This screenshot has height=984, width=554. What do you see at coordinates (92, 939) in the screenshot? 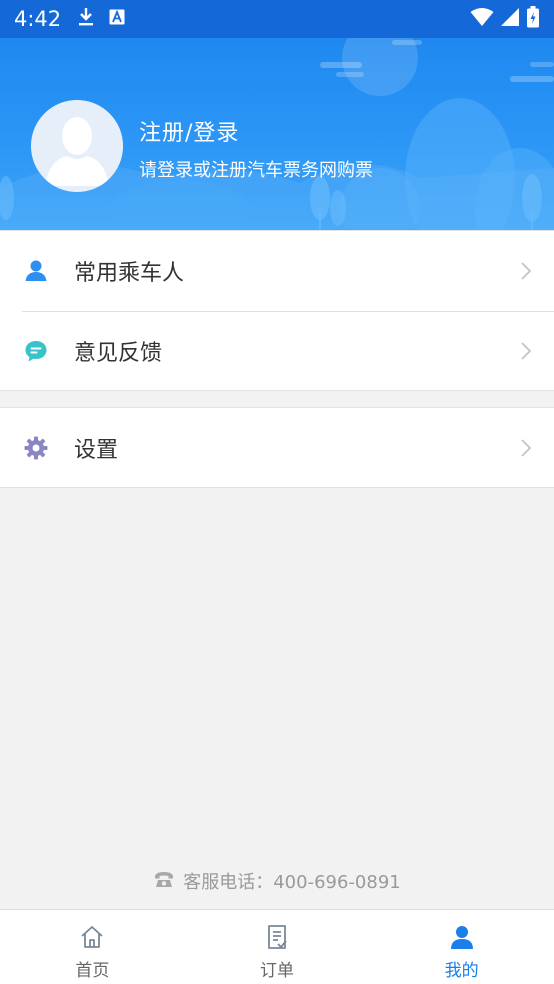
I see `home-icon` at bounding box center [92, 939].